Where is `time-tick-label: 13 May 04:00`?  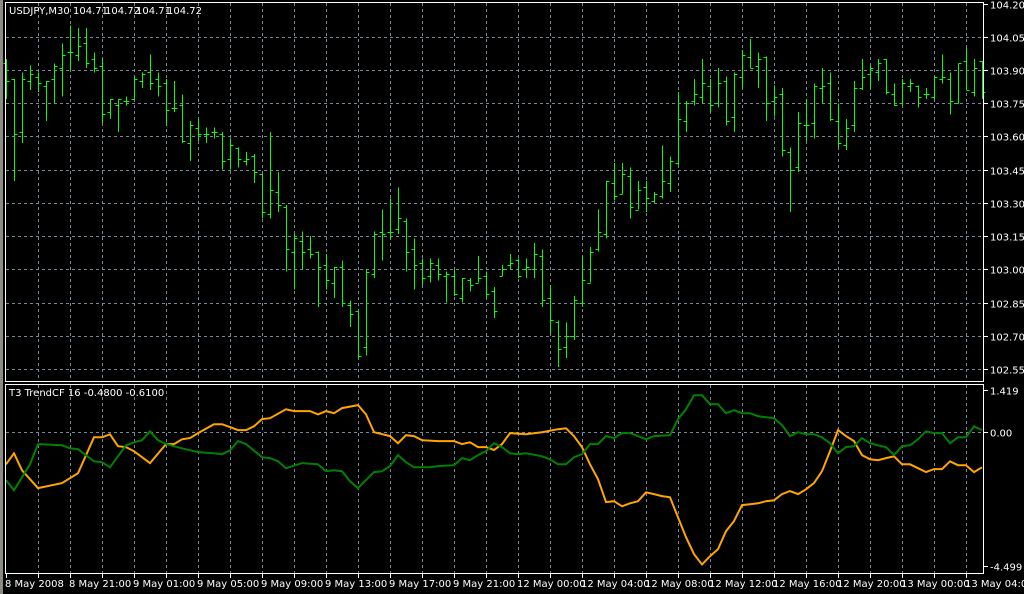
time-tick-label: 13 May 04:00 is located at coordinates (994, 584).